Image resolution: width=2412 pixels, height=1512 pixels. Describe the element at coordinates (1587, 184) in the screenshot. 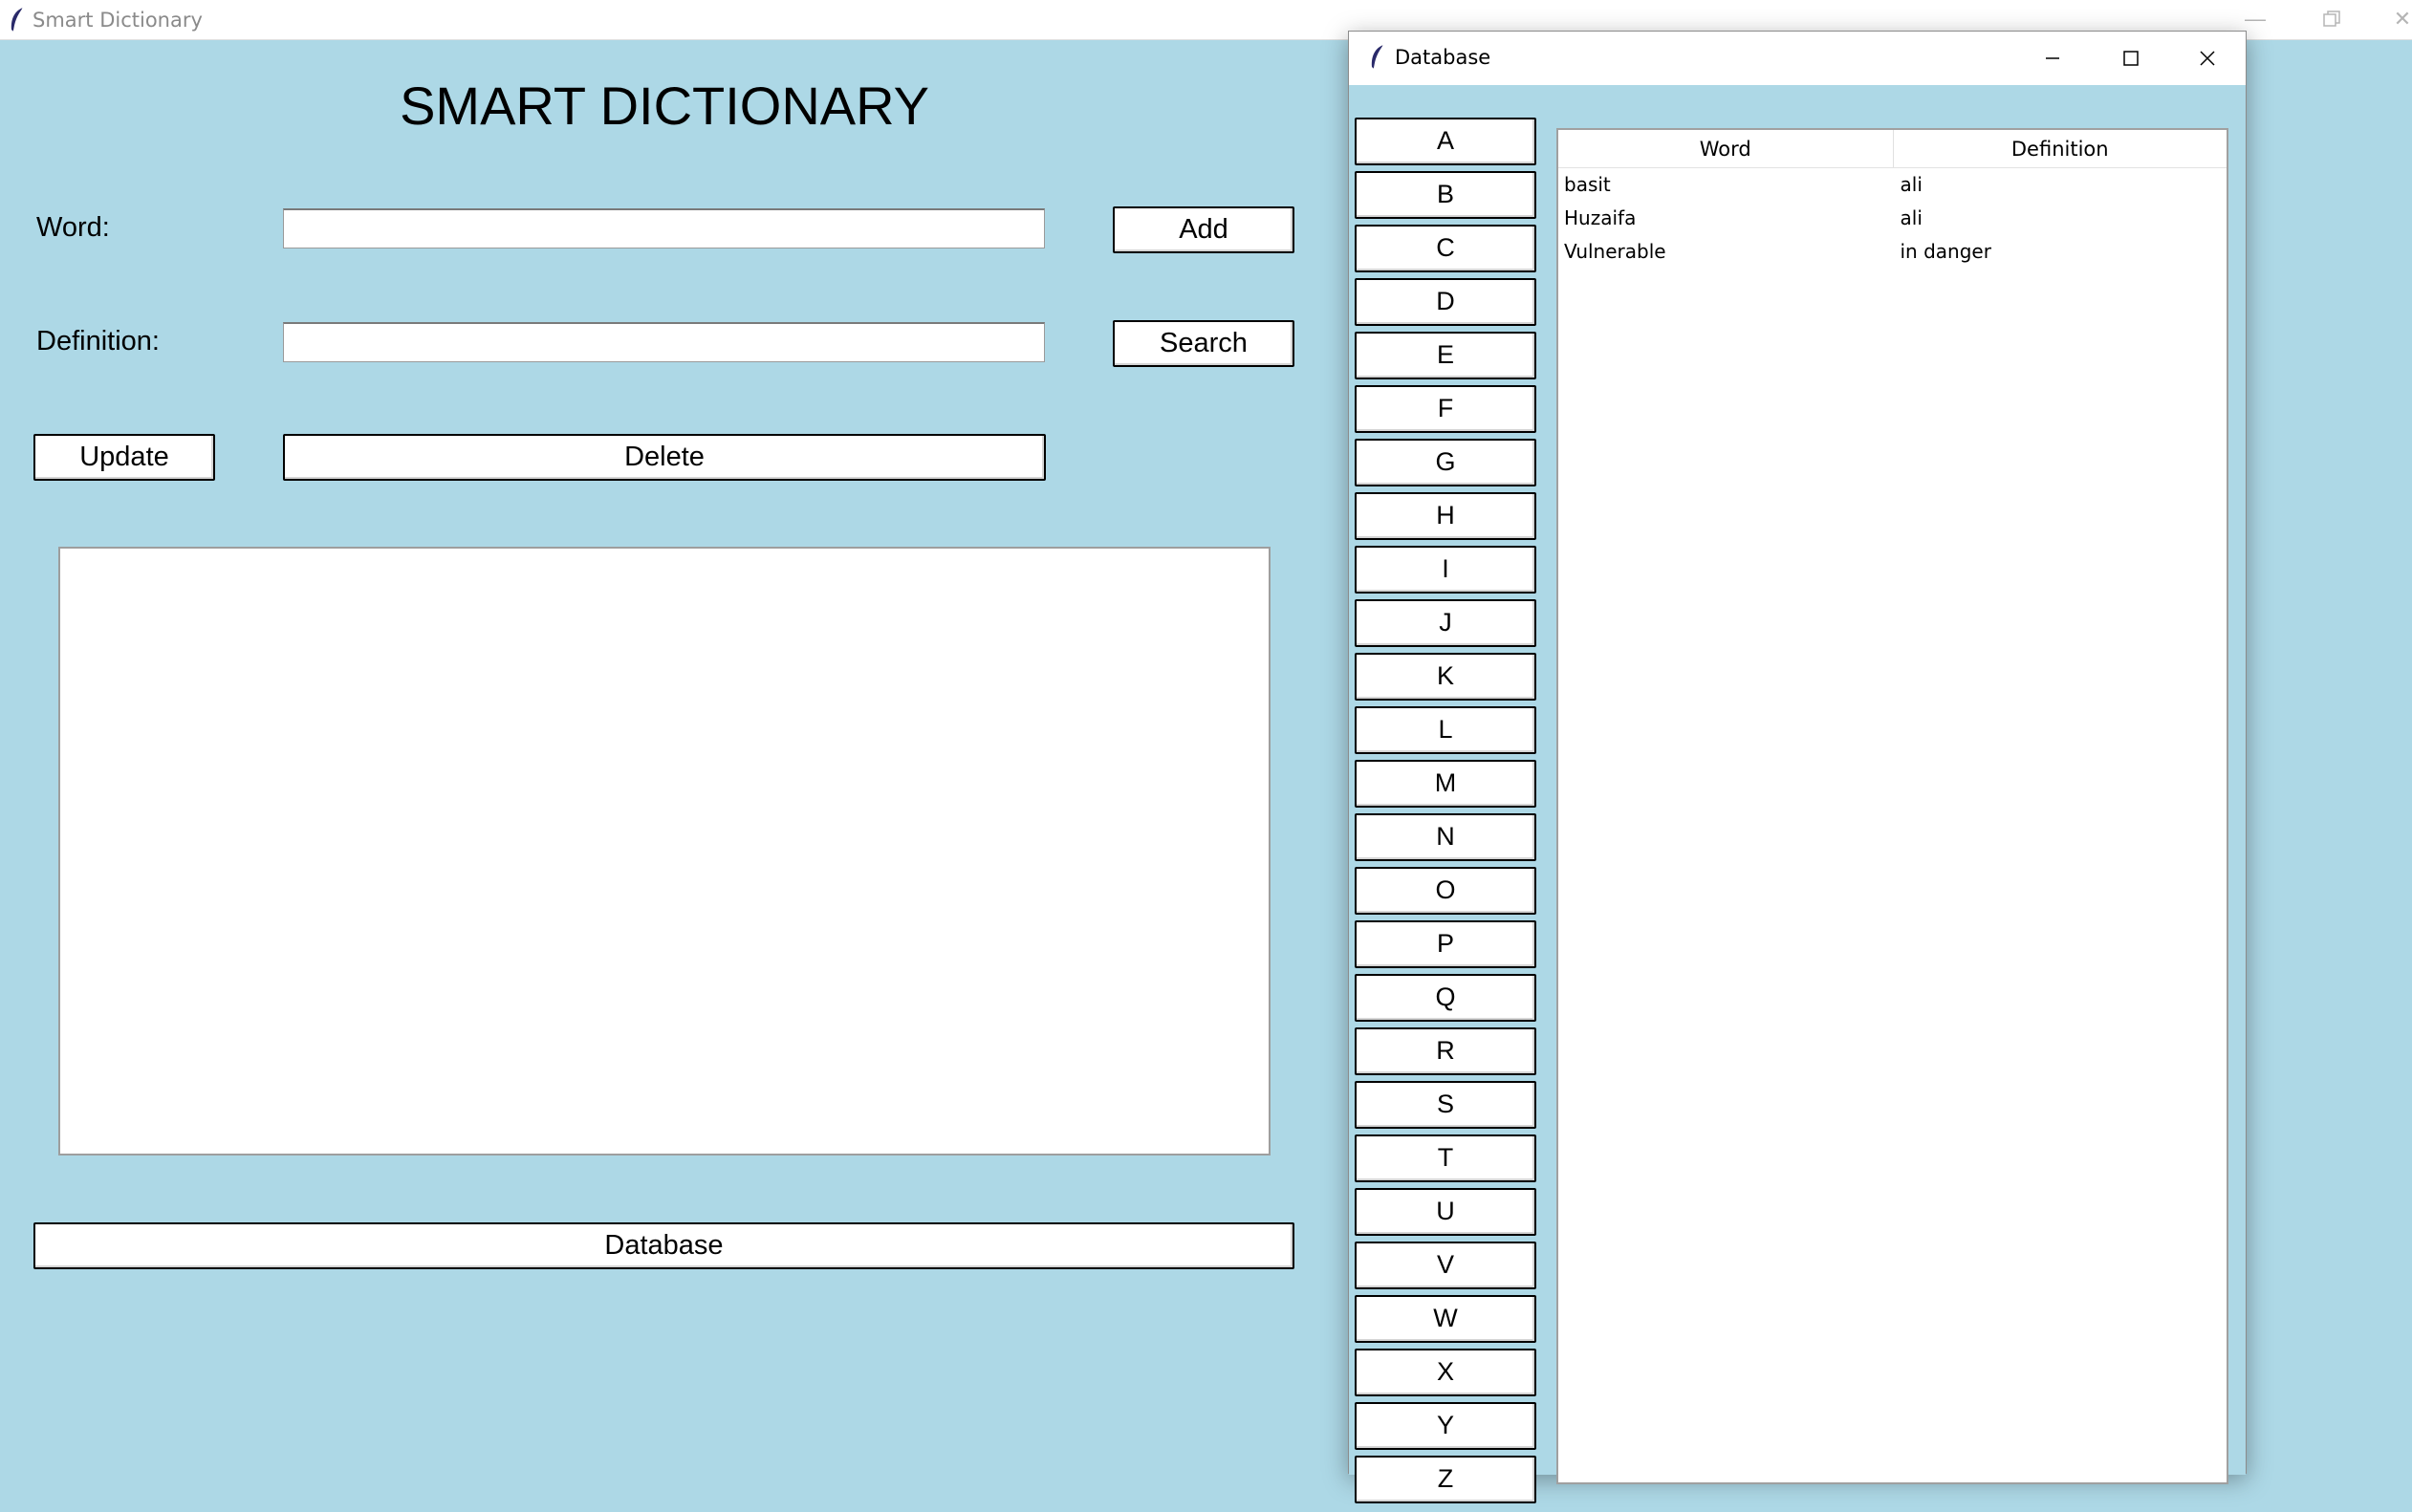

I see `word-cell: basit` at that location.